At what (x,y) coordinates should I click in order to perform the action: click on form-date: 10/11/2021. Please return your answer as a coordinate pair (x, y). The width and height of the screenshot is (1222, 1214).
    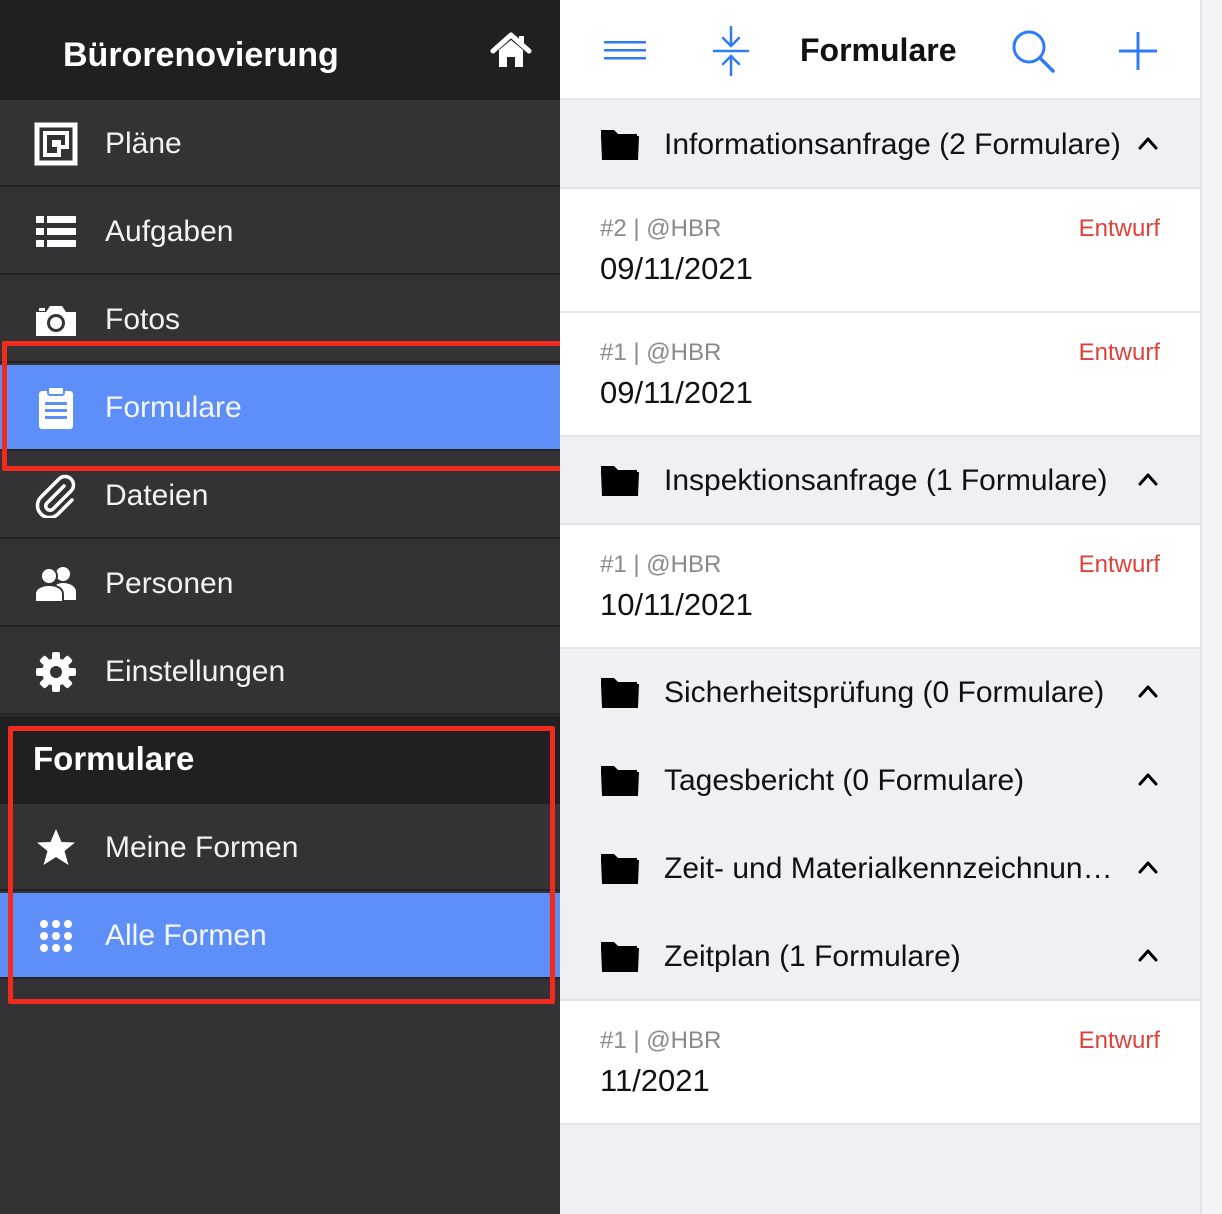
    Looking at the image, I should click on (676, 604).